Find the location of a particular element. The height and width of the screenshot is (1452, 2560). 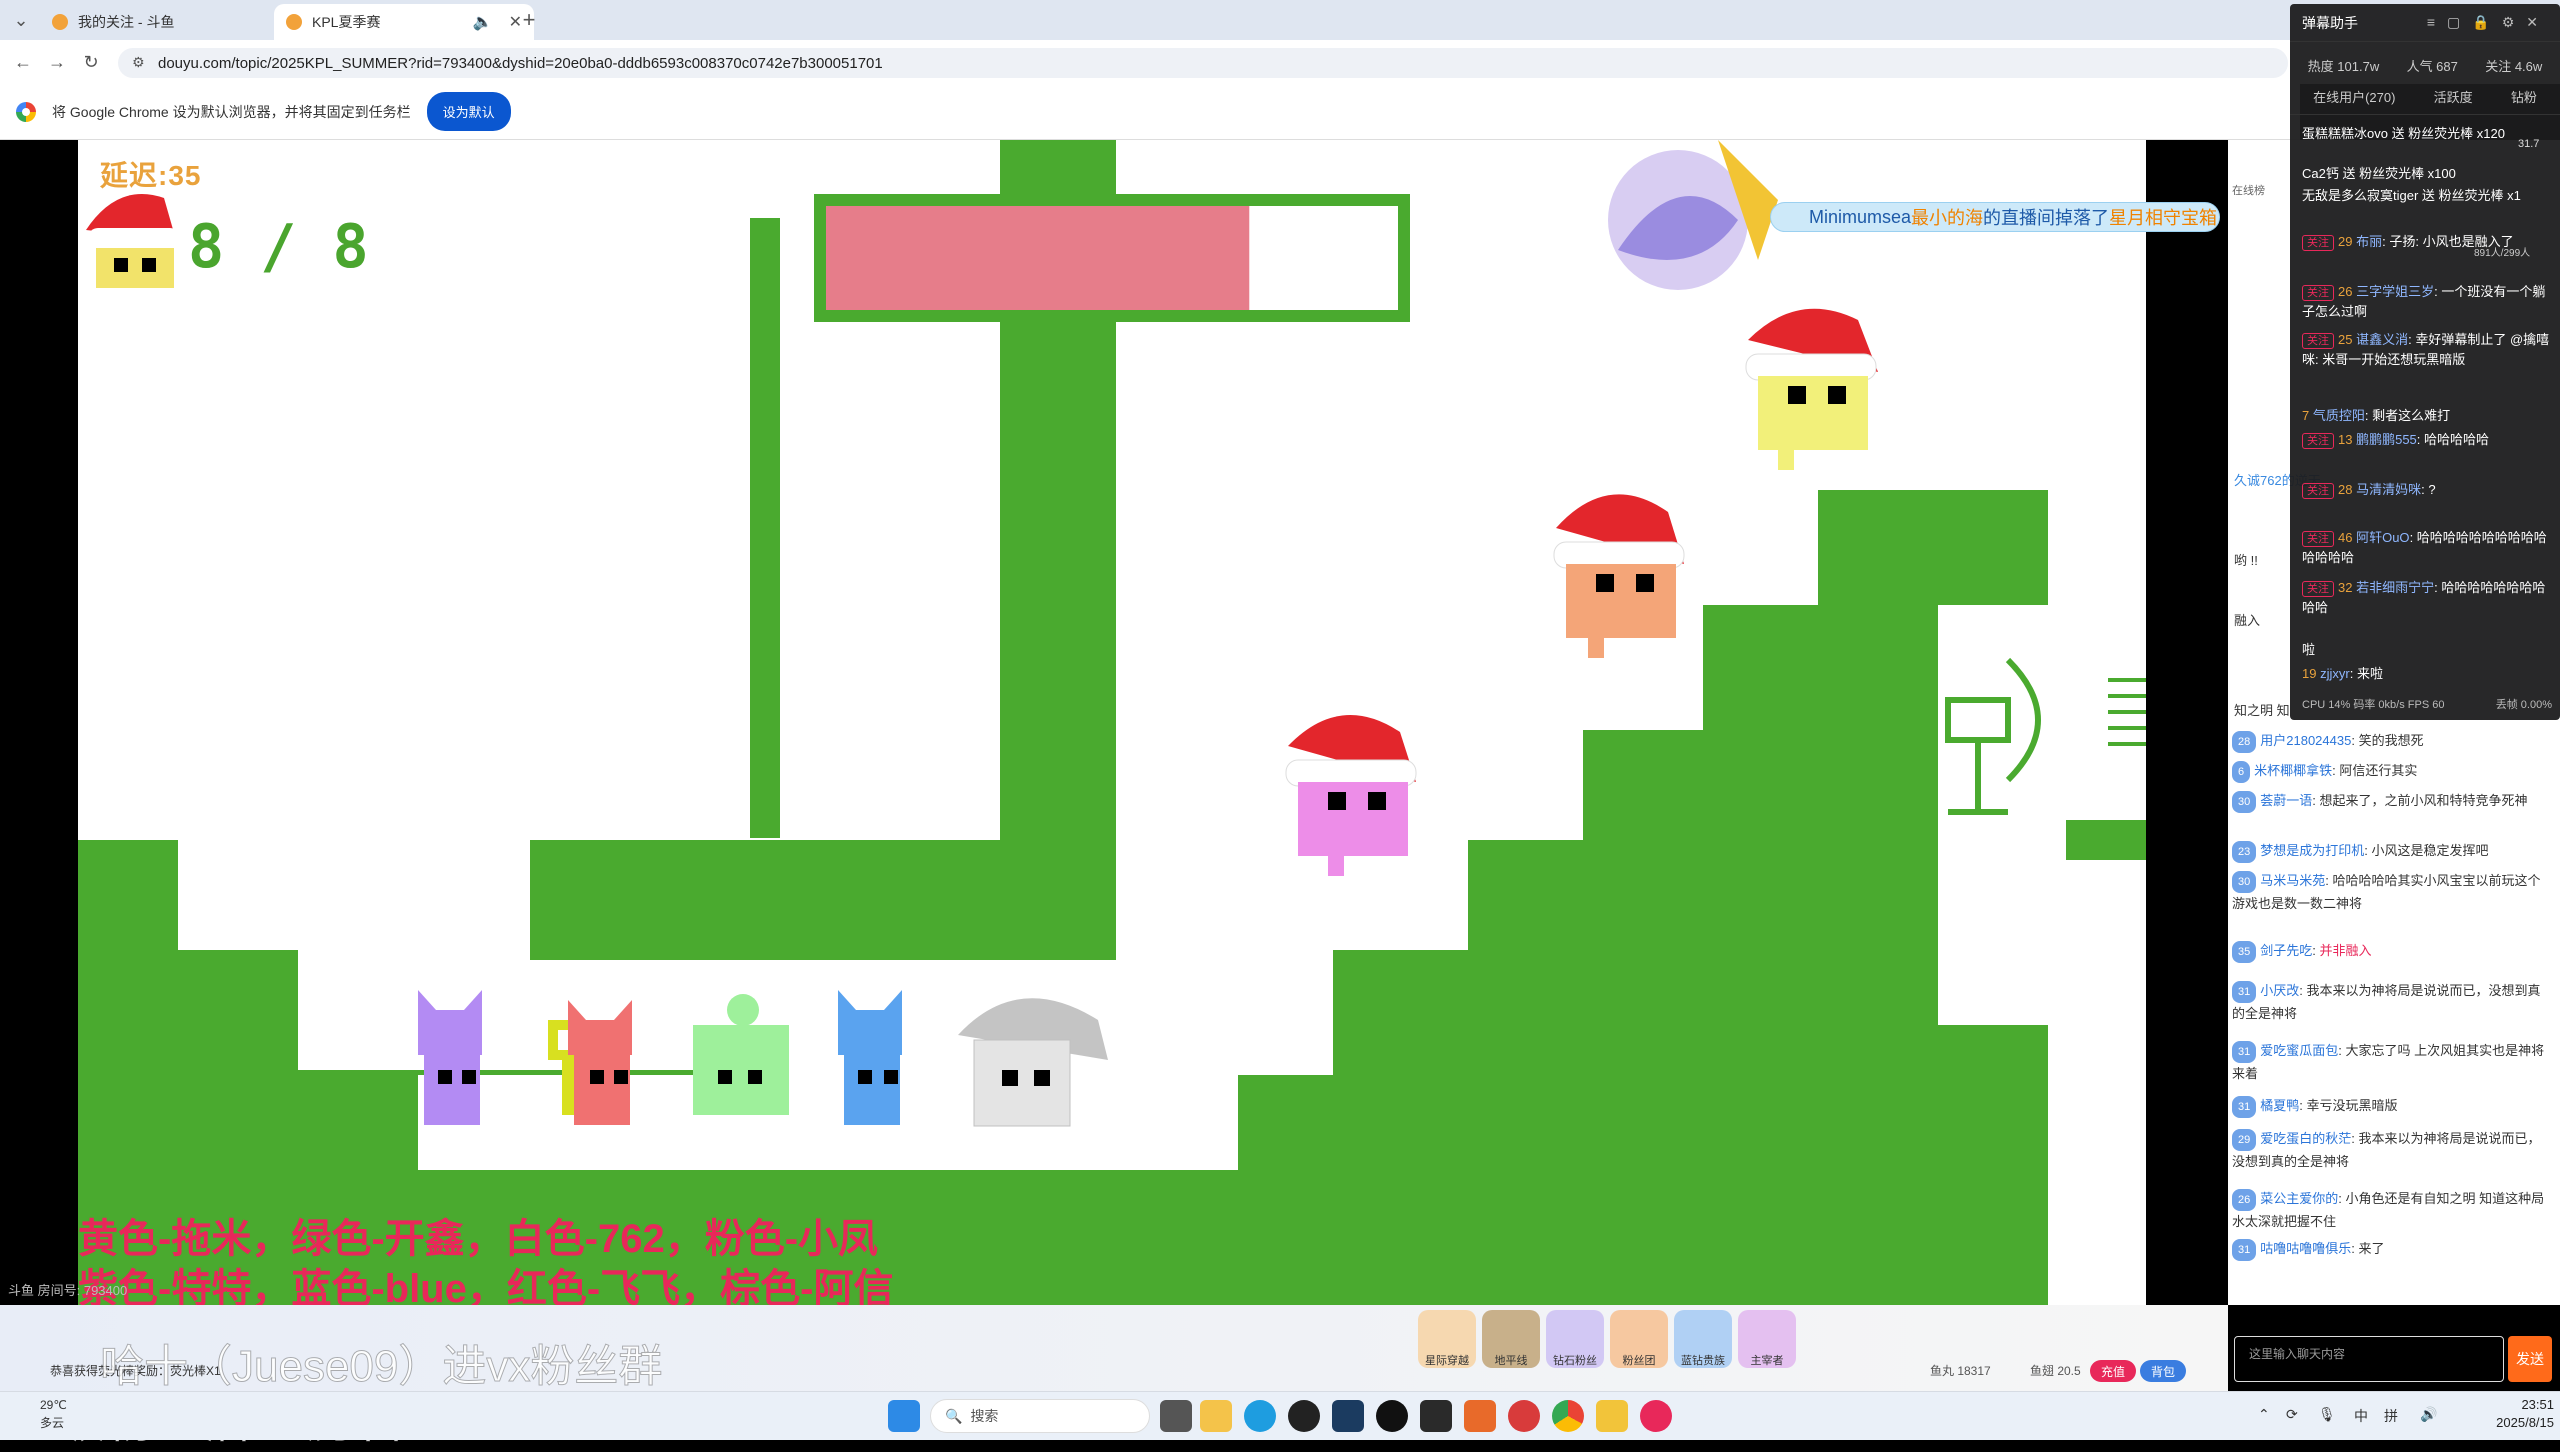

helper-username: 谌鑫义消 is located at coordinates (2382, 339).